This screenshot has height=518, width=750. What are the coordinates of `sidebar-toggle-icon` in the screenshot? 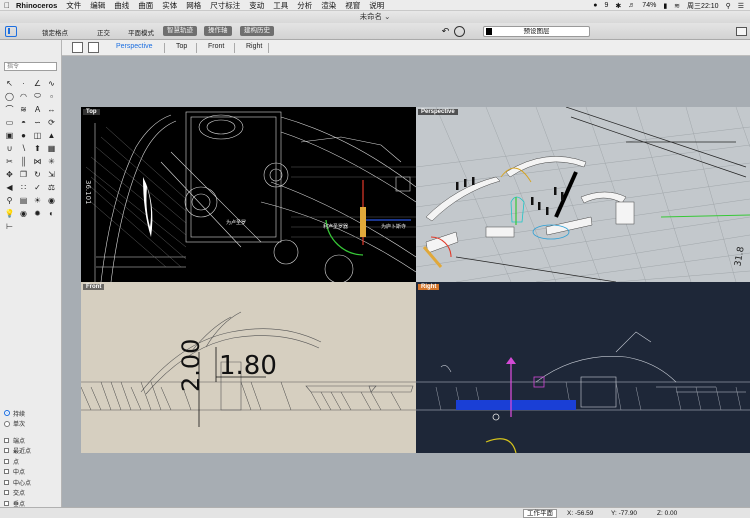 It's located at (11, 31).